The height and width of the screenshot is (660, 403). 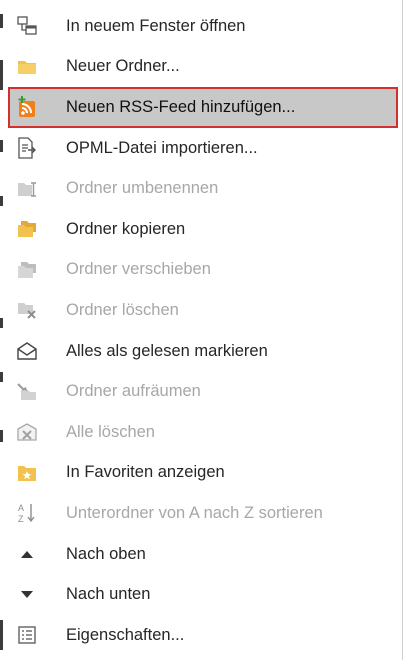 What do you see at coordinates (138, 269) in the screenshot?
I see `menu-item-label: Ordner verschieben` at bounding box center [138, 269].